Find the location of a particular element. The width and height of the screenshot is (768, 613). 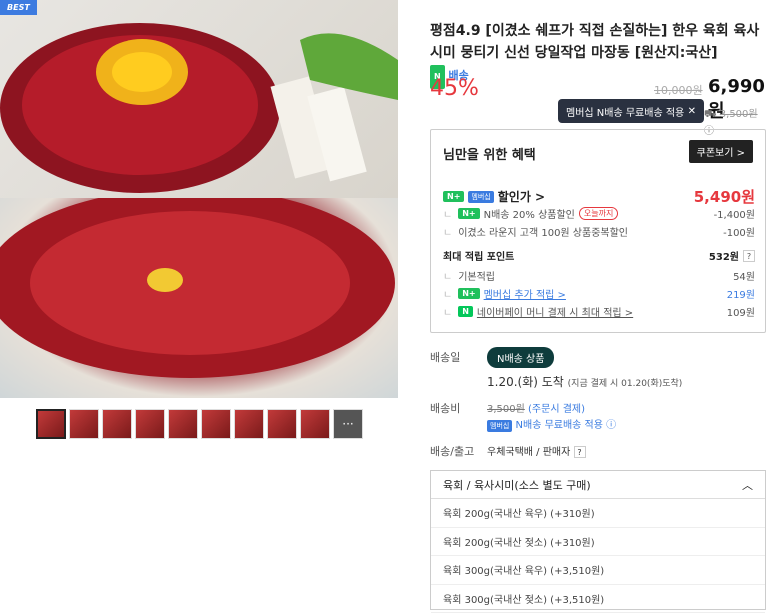

close-icon: ✕ is located at coordinates (692, 111).